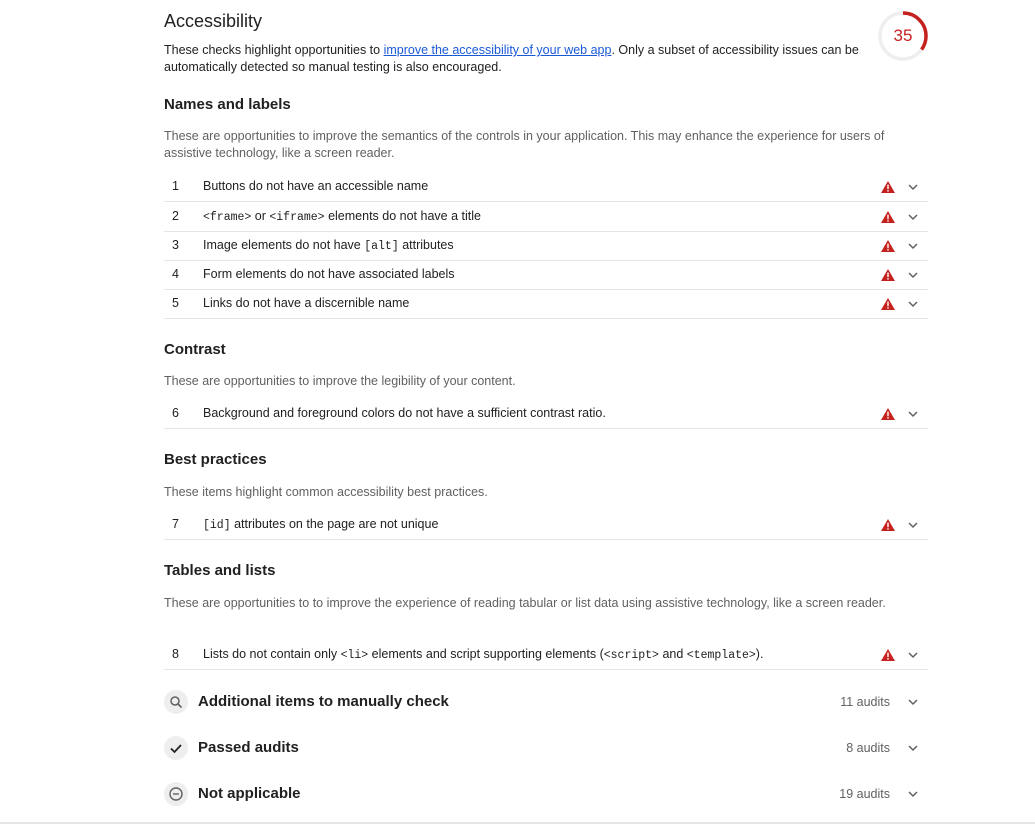 This screenshot has width=1035, height=824. What do you see at coordinates (195, 349) in the screenshot?
I see `section-title-contrast: Contrast` at bounding box center [195, 349].